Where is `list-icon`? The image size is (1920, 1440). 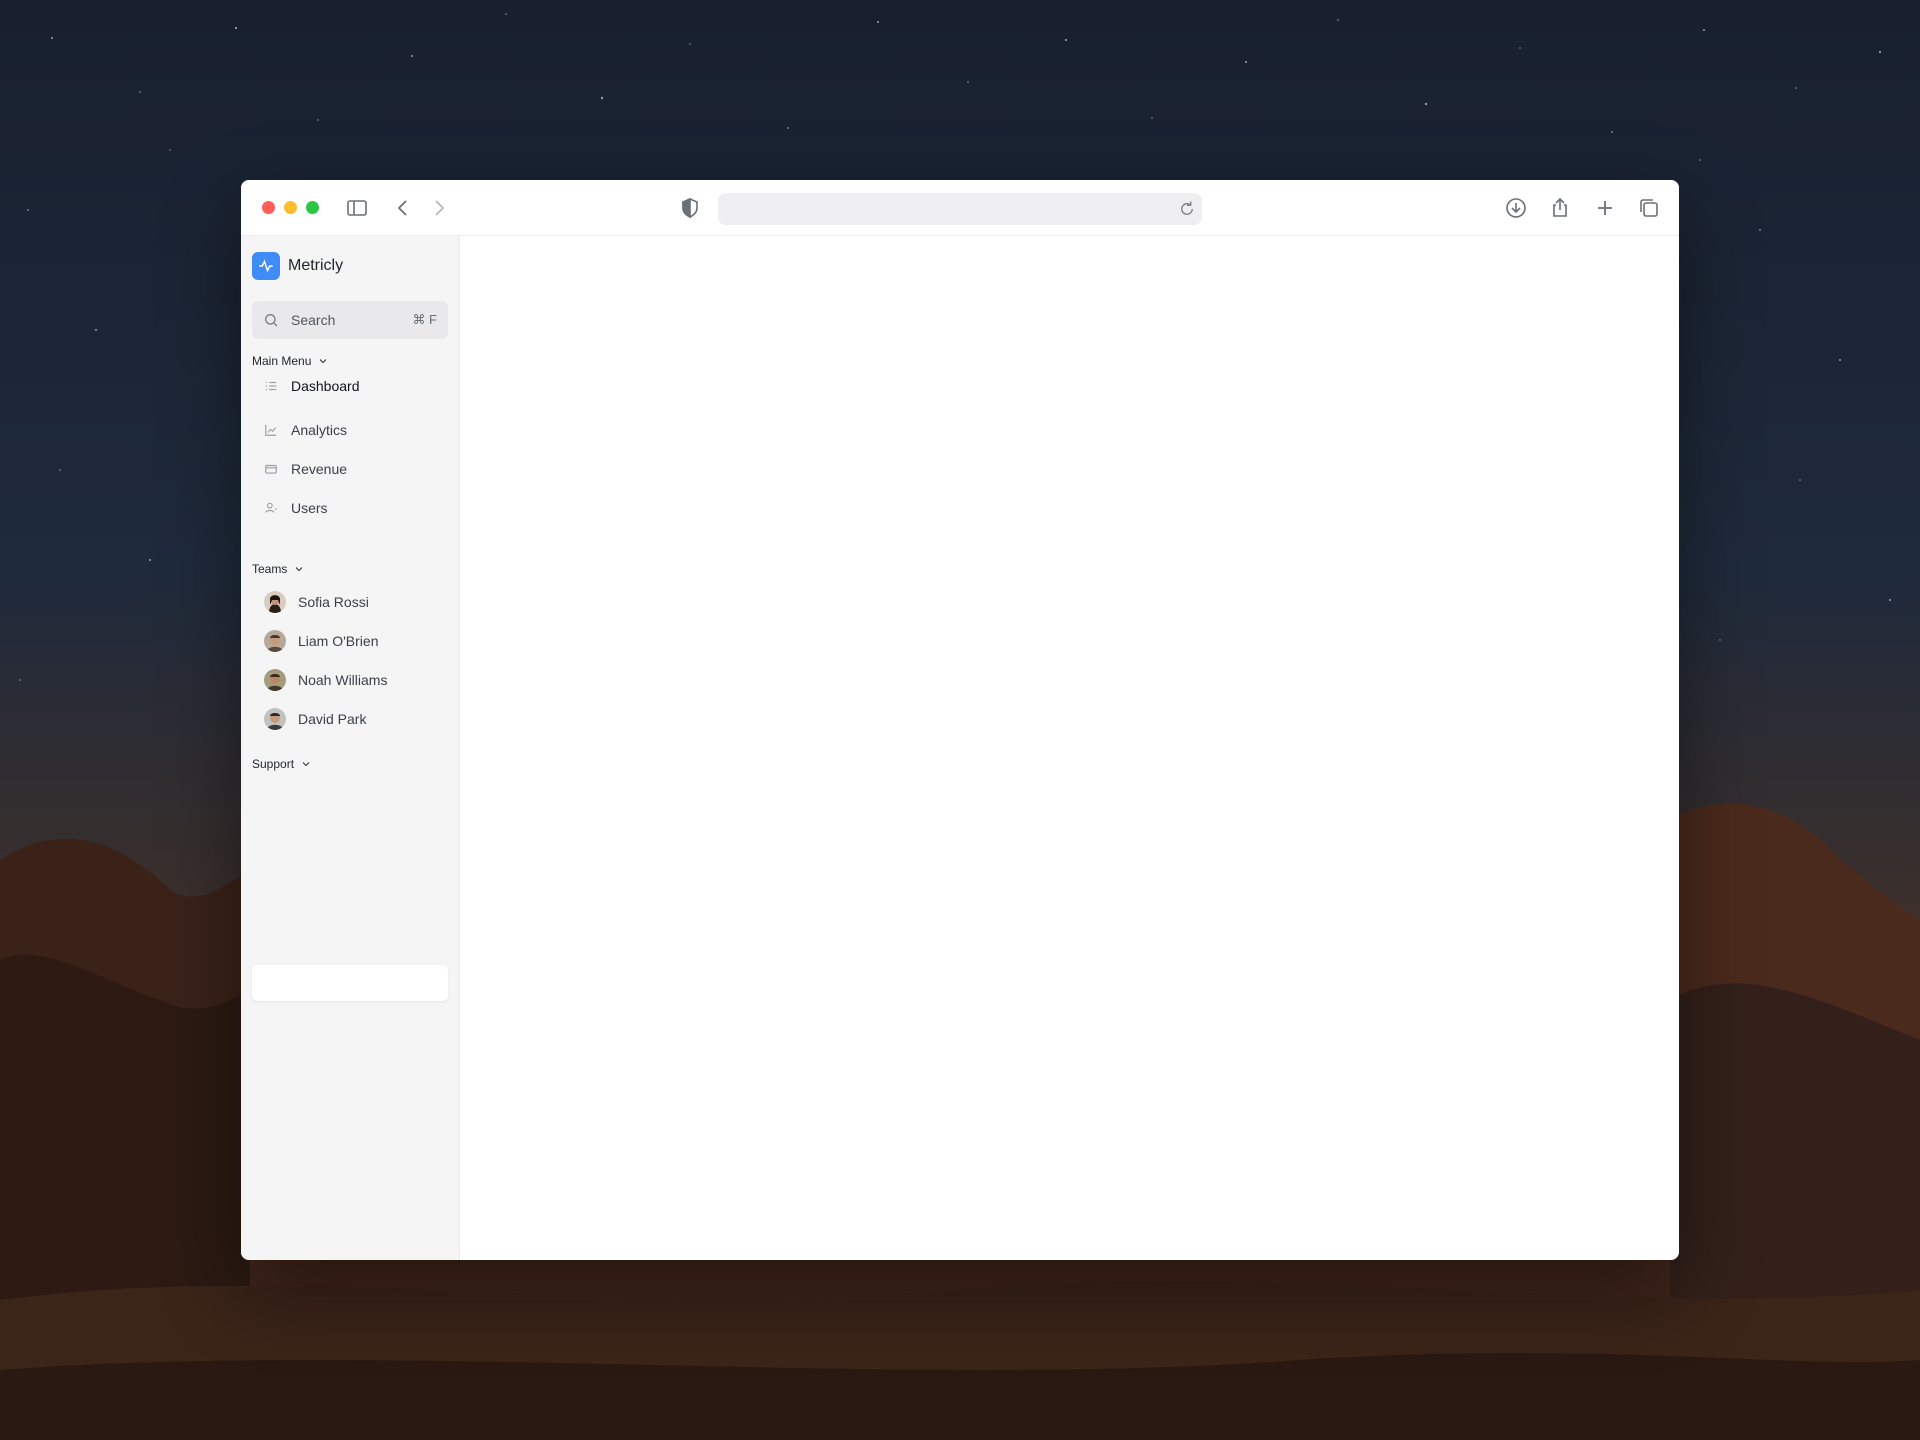 list-icon is located at coordinates (271, 386).